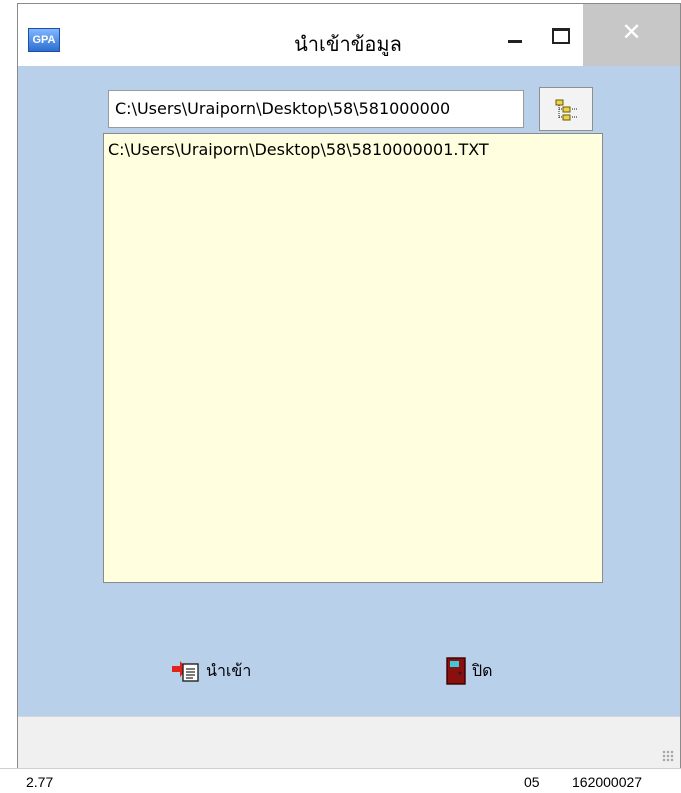 This screenshot has width=681, height=793. I want to click on exit-button: ปิด, so click(469, 671).